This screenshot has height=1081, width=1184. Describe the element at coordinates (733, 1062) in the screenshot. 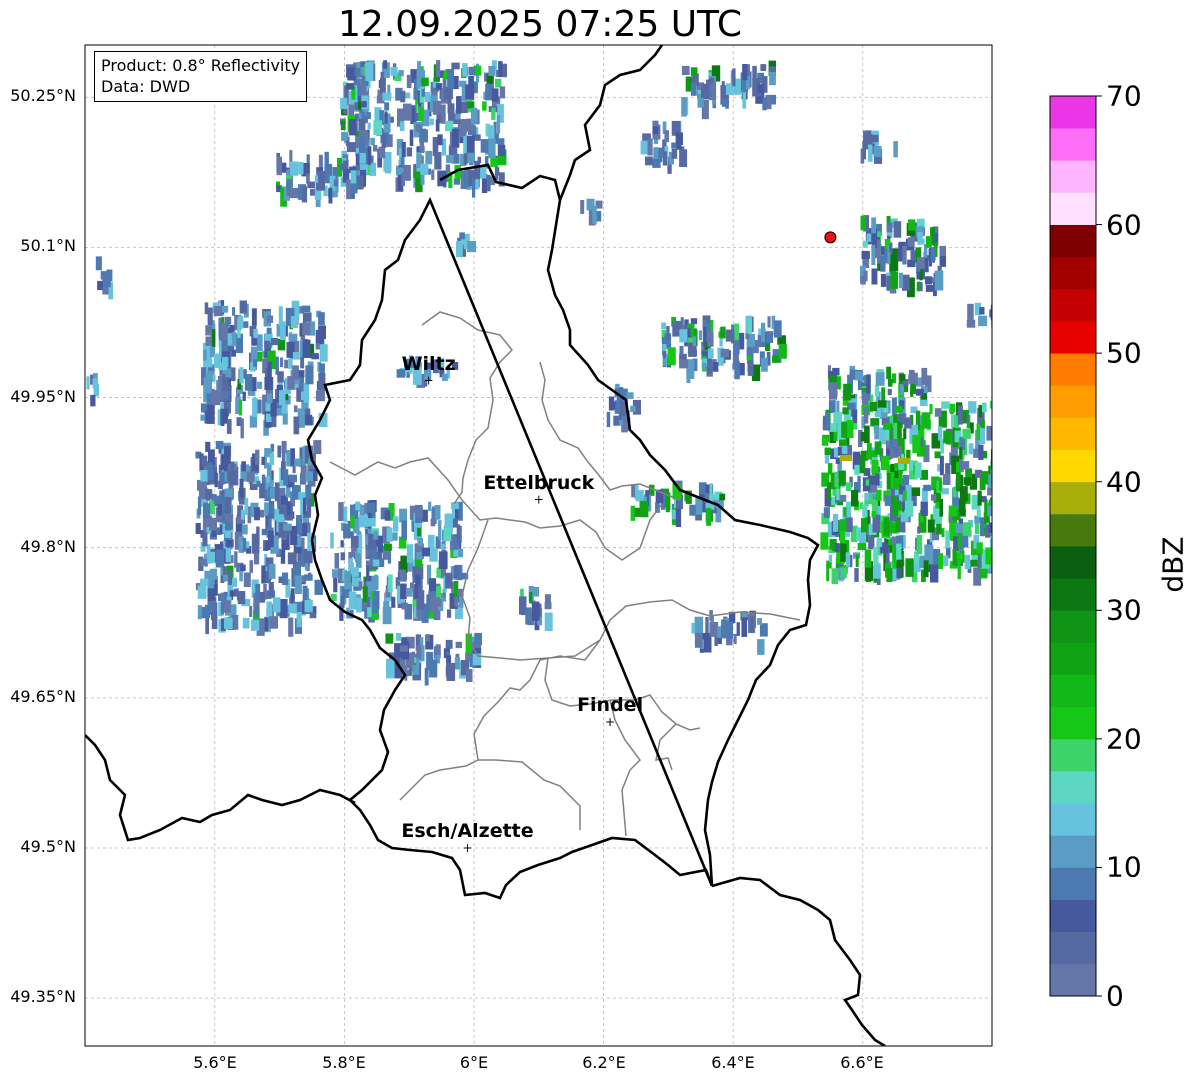

I see `lon-tick: 6.4°E` at that location.